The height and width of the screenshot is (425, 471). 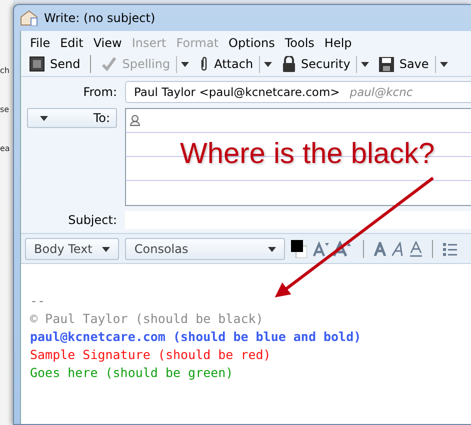 What do you see at coordinates (289, 64) in the screenshot?
I see `padlock-icon` at bounding box center [289, 64].